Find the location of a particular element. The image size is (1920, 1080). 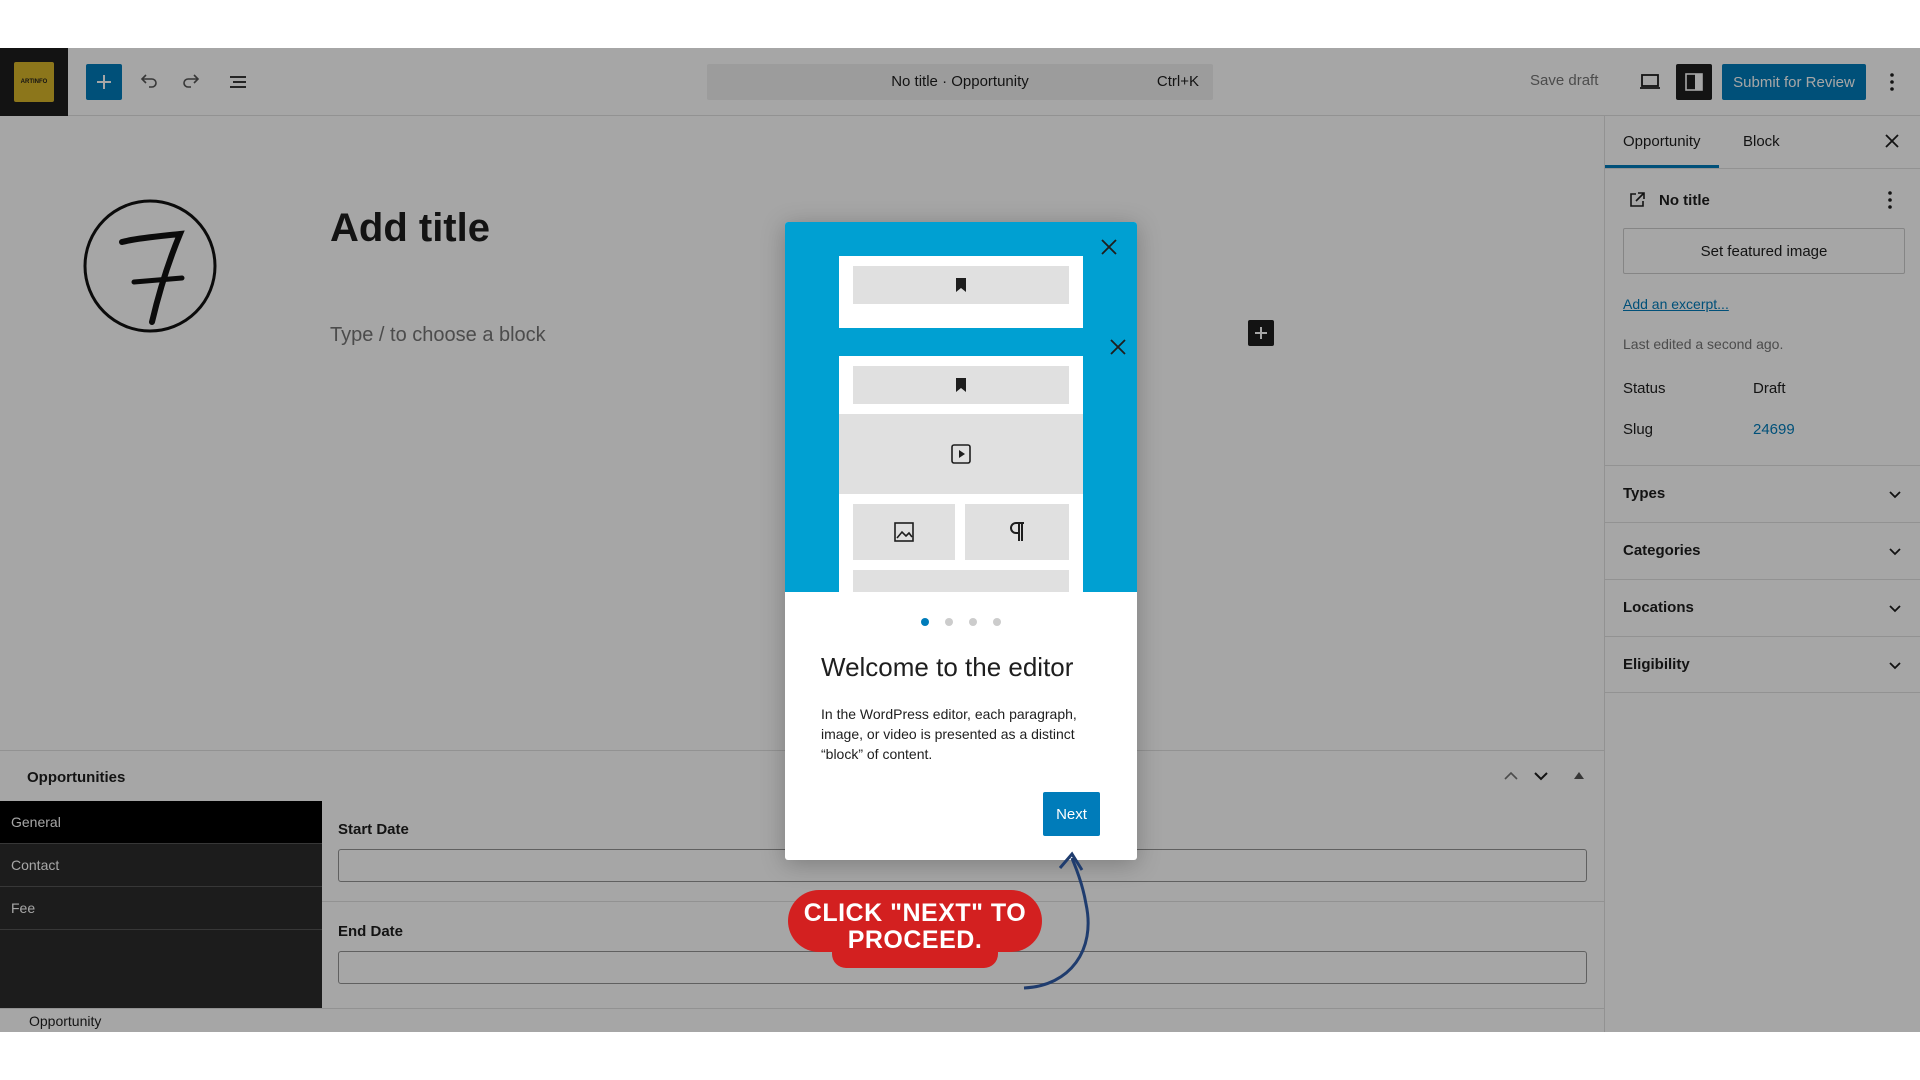

guide-illustration is located at coordinates (961, 407).